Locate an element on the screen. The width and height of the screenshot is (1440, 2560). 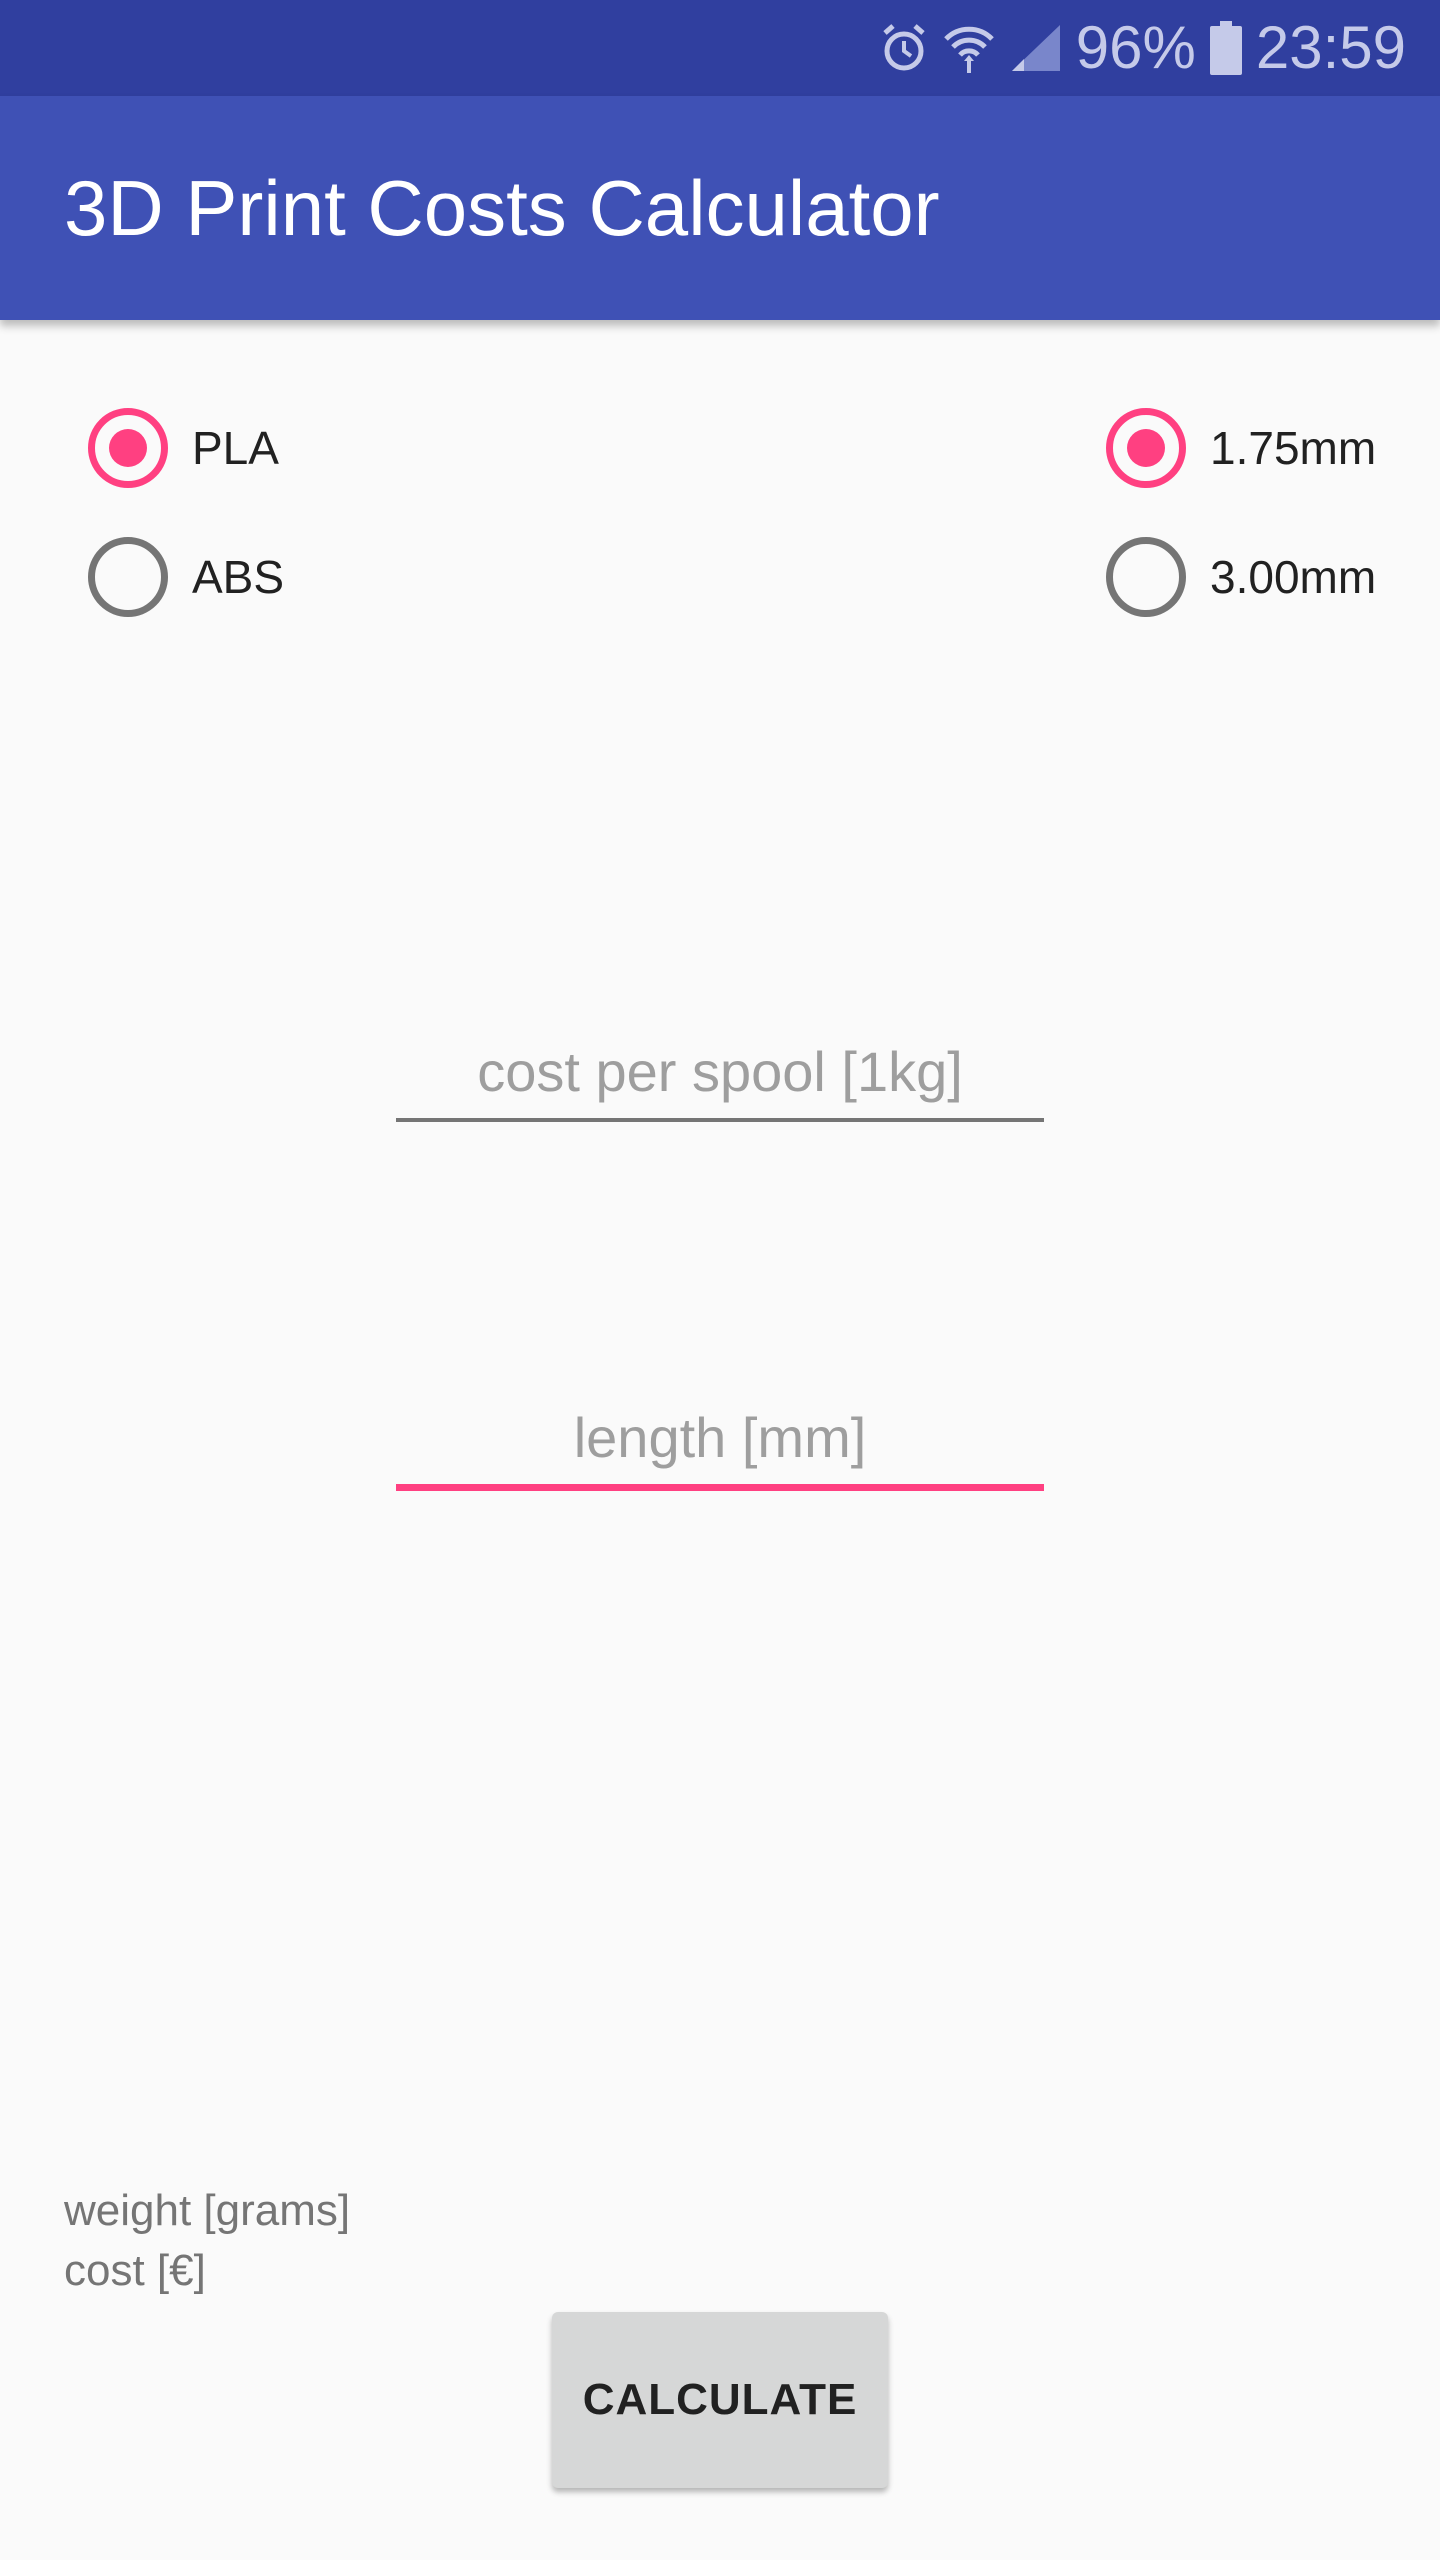
weight-result: weight [grams] is located at coordinates (207, 2210).